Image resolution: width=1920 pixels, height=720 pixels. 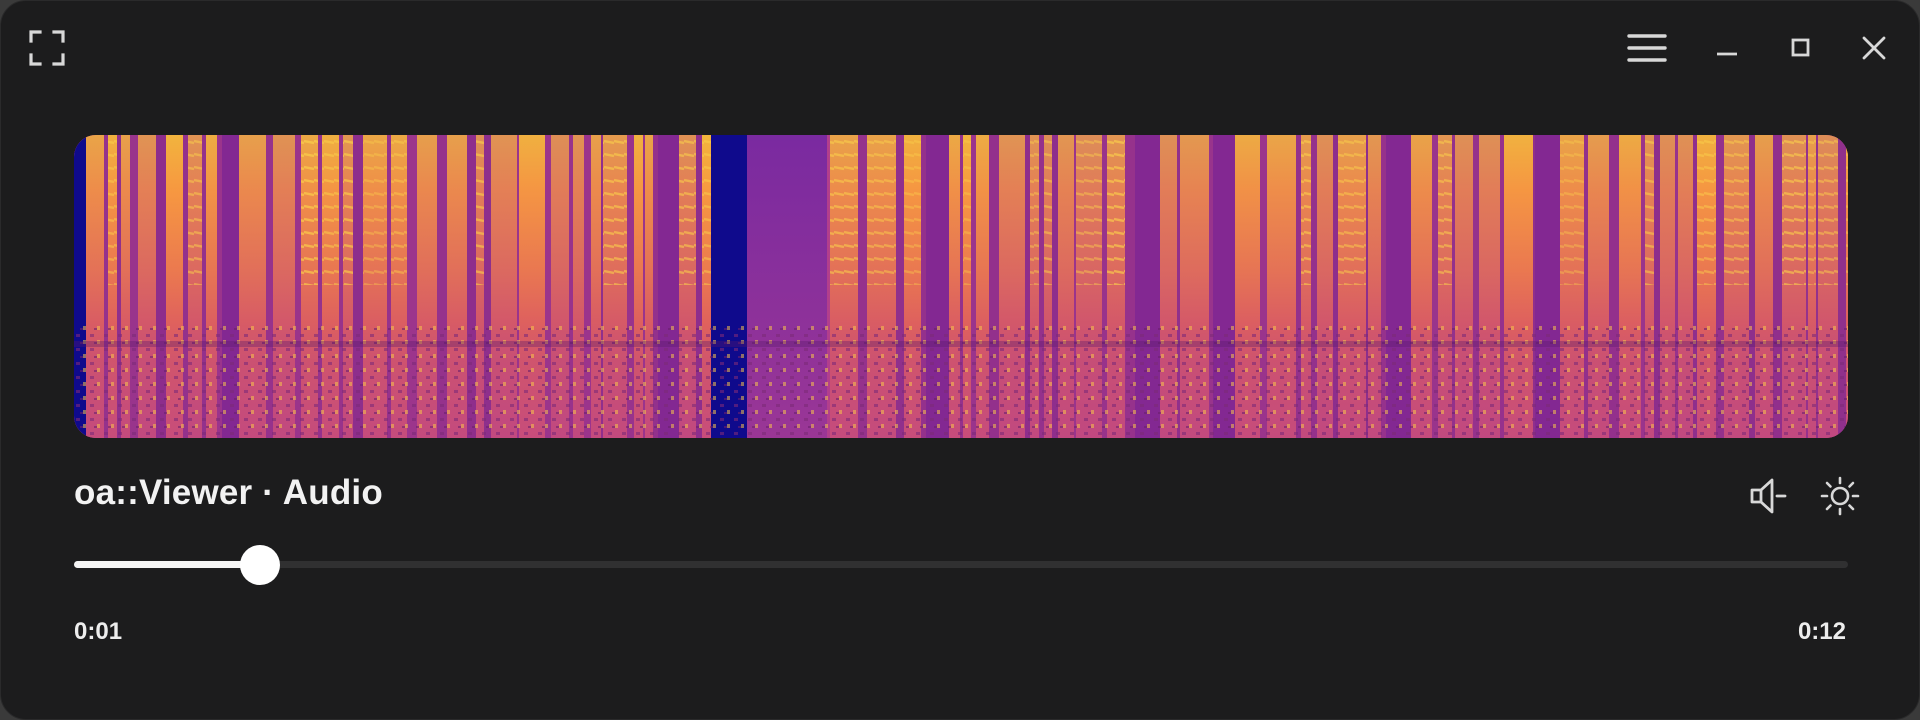 I want to click on maximize-icon, so click(x=1800, y=47).